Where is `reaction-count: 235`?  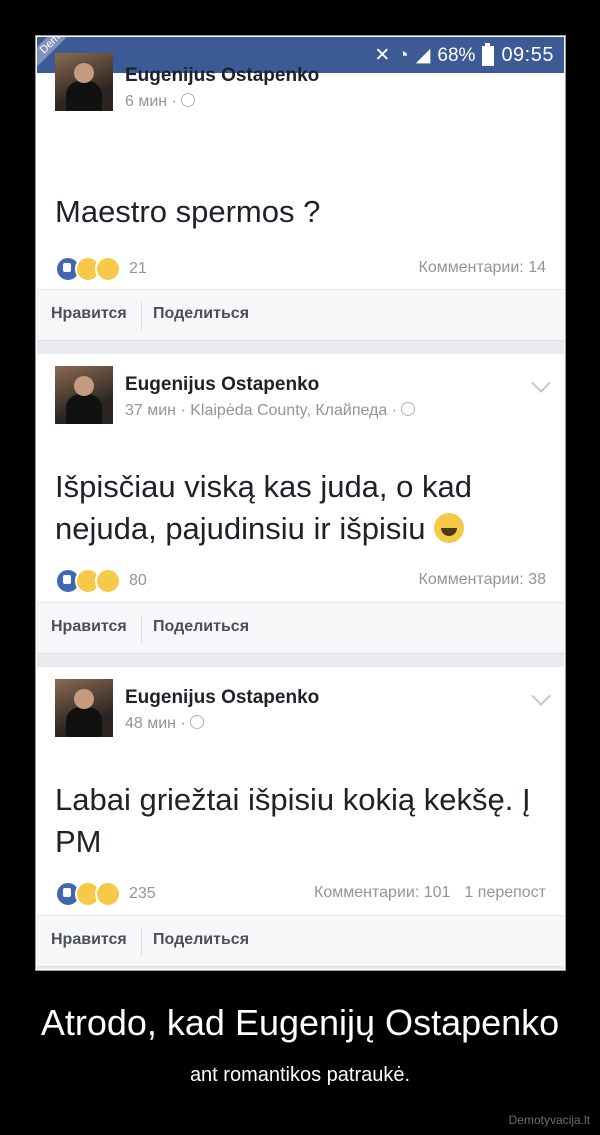
reaction-count: 235 is located at coordinates (142, 893).